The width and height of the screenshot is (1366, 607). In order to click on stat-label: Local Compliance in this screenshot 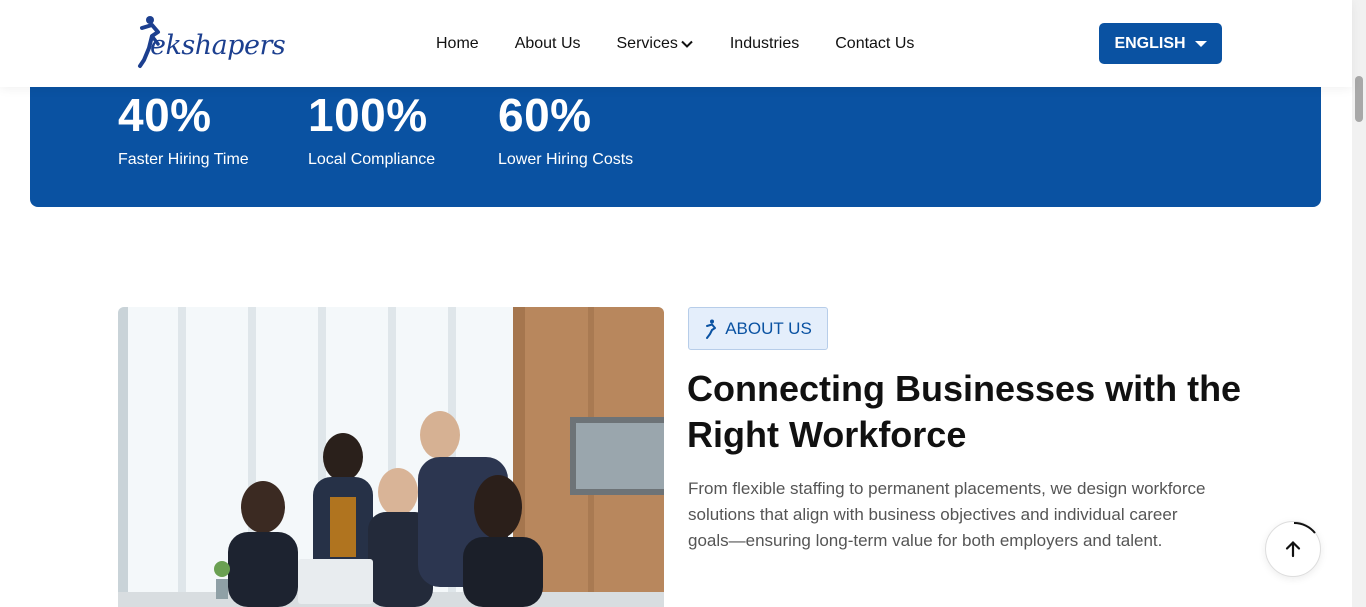, I will do `click(372, 159)`.